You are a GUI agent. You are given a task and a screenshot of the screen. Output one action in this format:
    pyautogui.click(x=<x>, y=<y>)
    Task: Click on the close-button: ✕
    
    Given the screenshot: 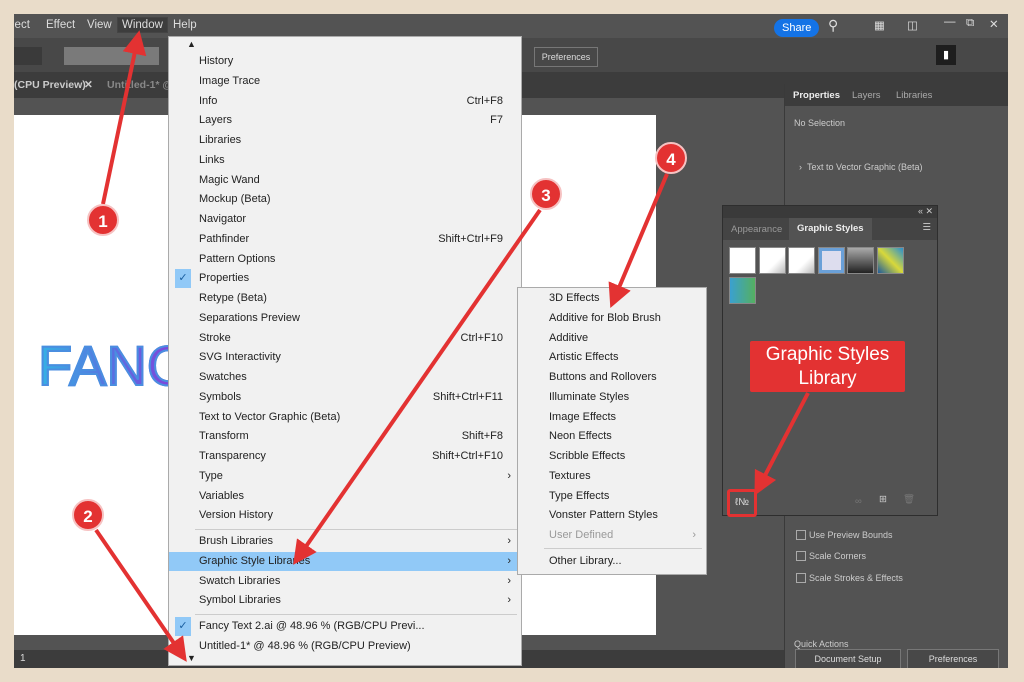 What is the action you would take?
    pyautogui.click(x=994, y=24)
    